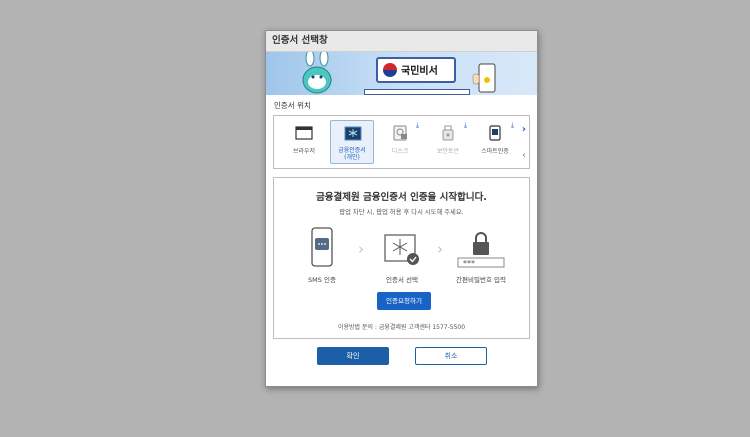  I want to click on step-password: *** 간편비밀번호 입력, so click(481, 255).